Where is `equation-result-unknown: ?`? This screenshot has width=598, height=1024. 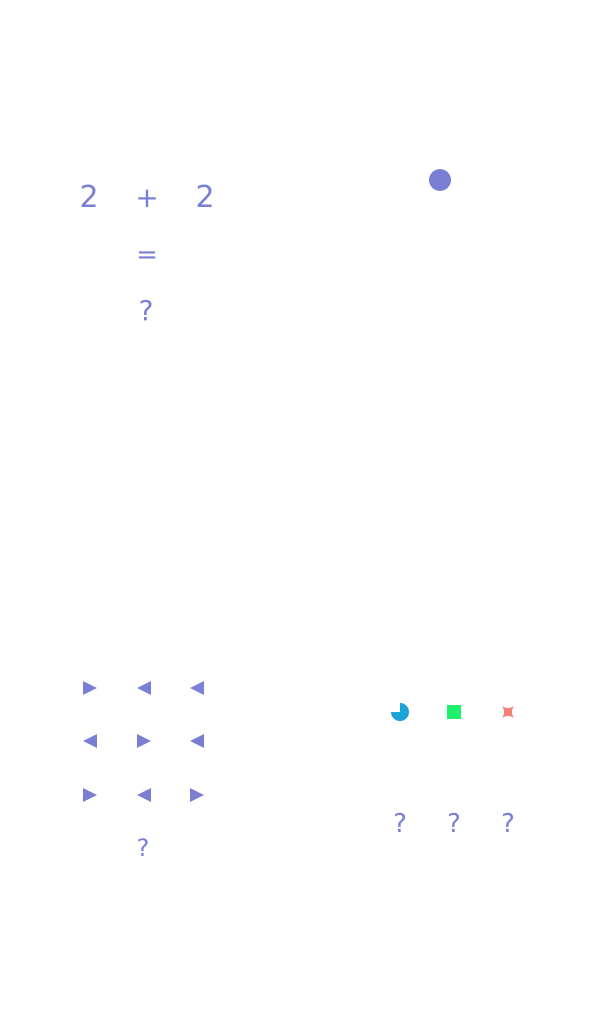 equation-result-unknown: ? is located at coordinates (146, 311).